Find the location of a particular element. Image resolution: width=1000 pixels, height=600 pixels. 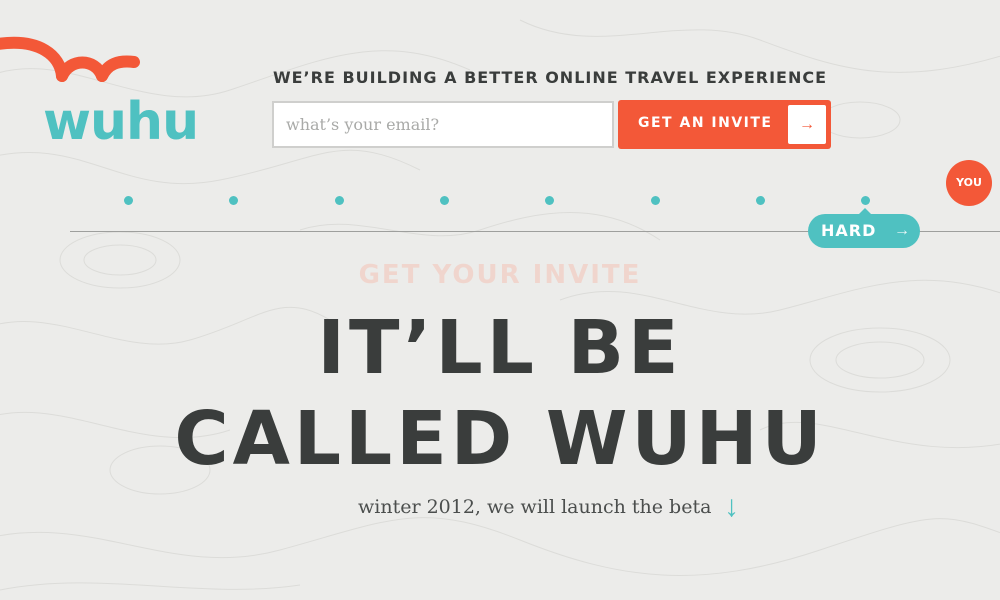

launch-subline: winter 2012, we will launch the beta is located at coordinates (535, 507).